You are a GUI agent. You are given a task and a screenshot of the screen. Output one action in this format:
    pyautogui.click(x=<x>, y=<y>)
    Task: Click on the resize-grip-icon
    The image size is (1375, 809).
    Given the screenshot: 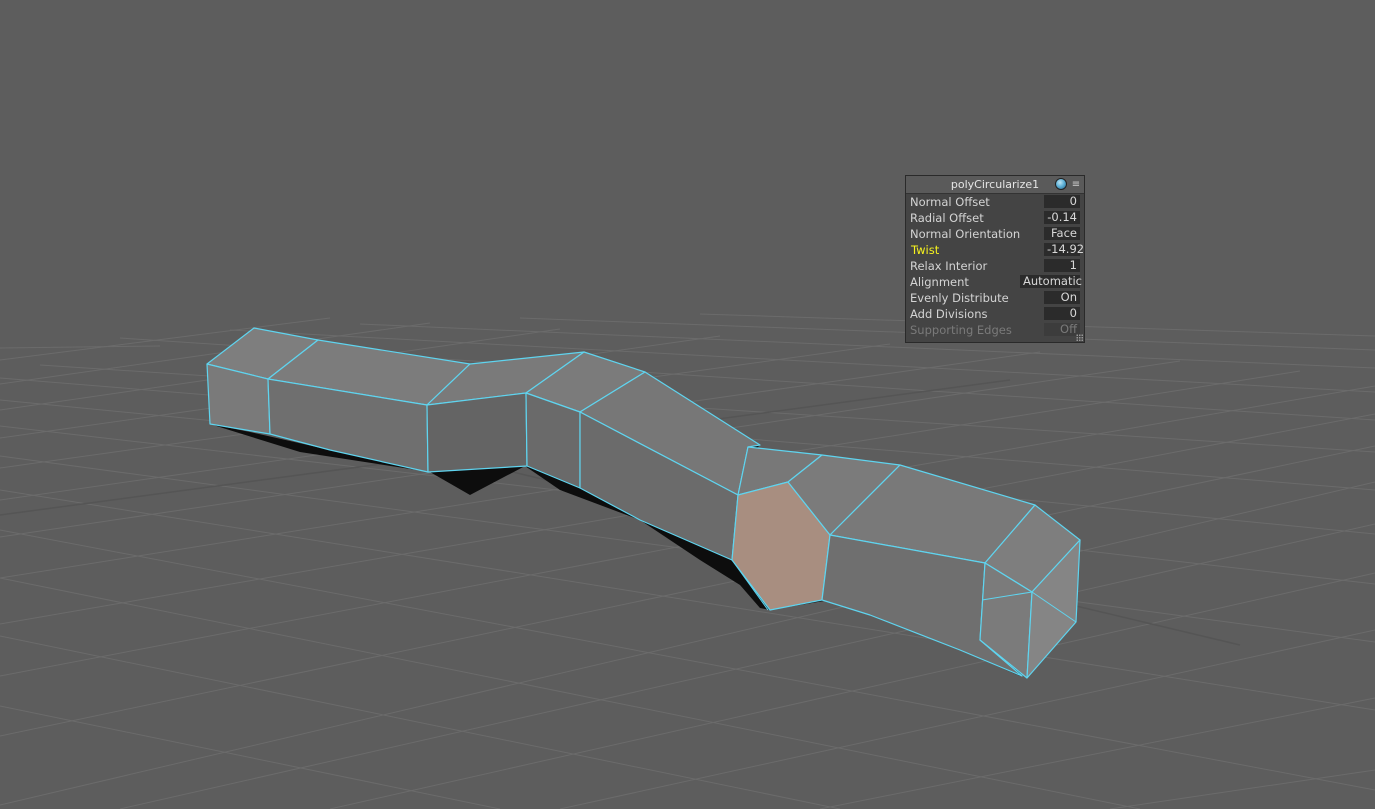 What is the action you would take?
    pyautogui.click(x=1079, y=337)
    